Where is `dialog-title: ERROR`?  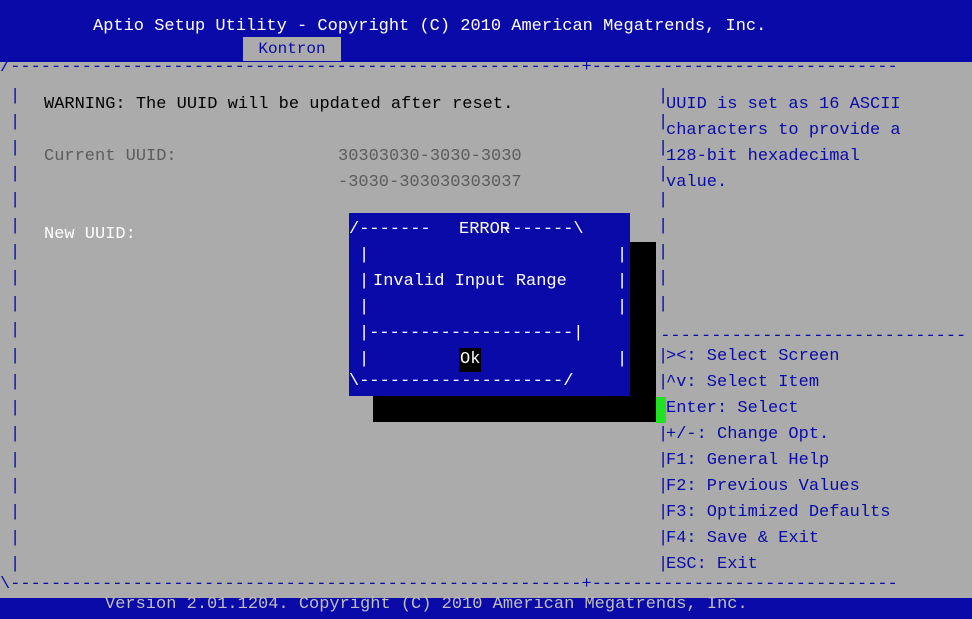
dialog-title: ERROR is located at coordinates (485, 229).